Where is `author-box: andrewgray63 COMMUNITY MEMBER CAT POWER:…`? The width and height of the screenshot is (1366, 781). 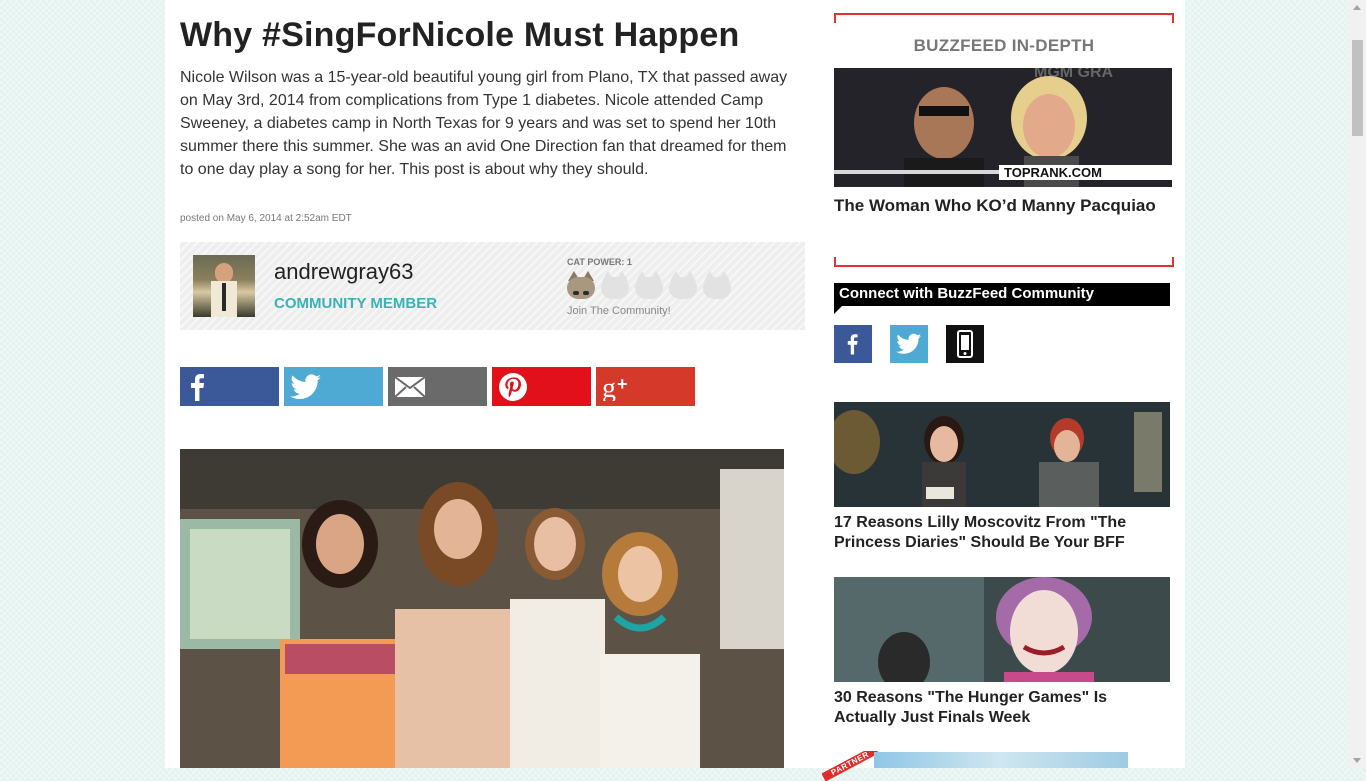
author-box: andrewgray63 COMMUNITY MEMBER CAT POWER:… is located at coordinates (492, 286).